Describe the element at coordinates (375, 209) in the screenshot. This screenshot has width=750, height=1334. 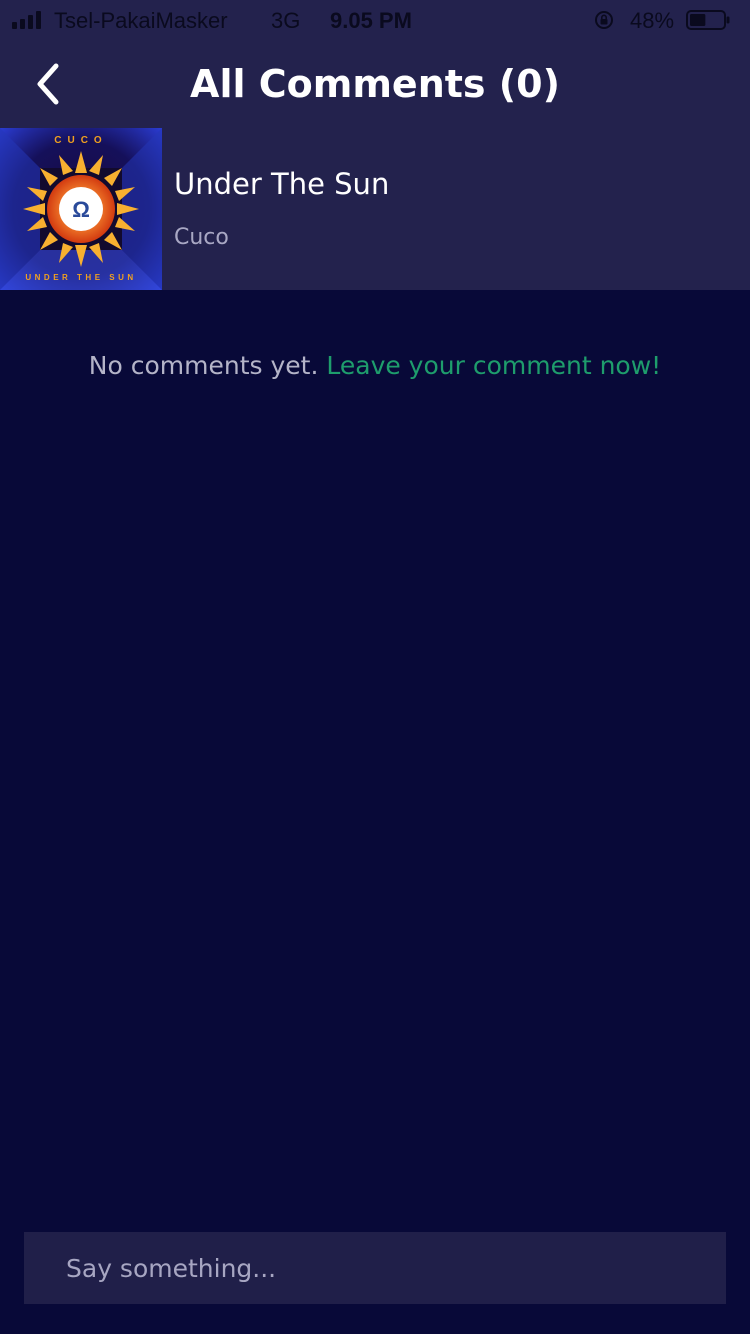
I see `song-card: Ω CUCO UNDER THE SUN Under The Sun Cuco` at that location.